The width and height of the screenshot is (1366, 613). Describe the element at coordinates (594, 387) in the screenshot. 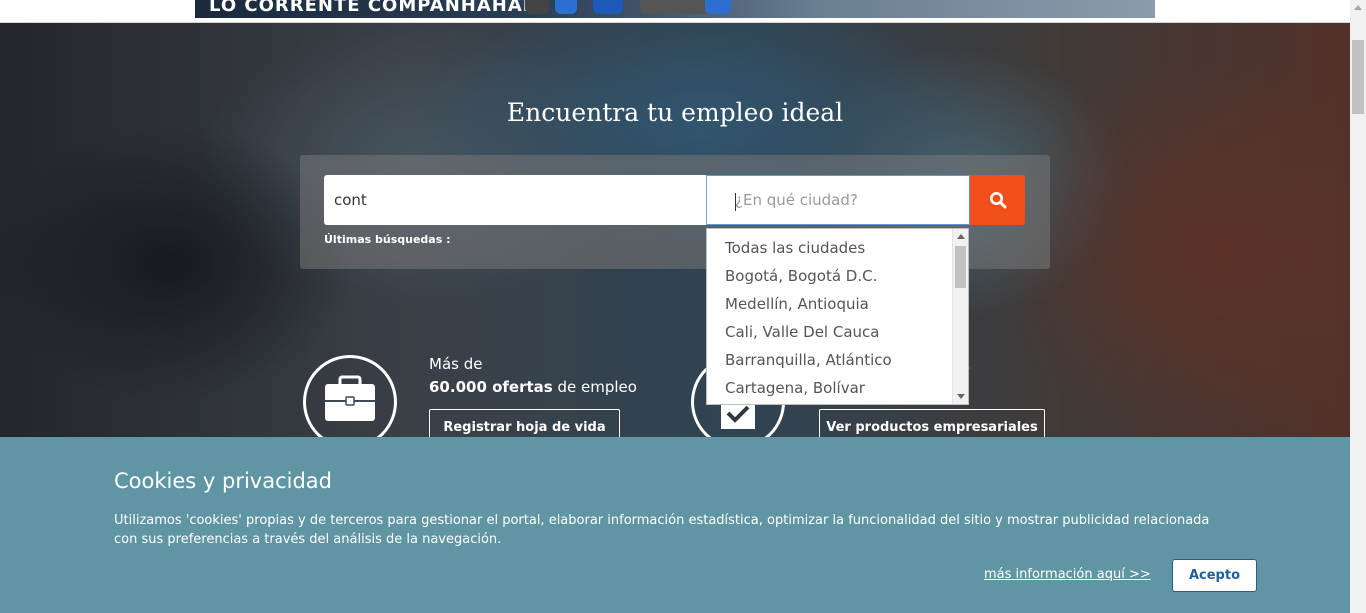

I see `offers-suffix: de empleo` at that location.